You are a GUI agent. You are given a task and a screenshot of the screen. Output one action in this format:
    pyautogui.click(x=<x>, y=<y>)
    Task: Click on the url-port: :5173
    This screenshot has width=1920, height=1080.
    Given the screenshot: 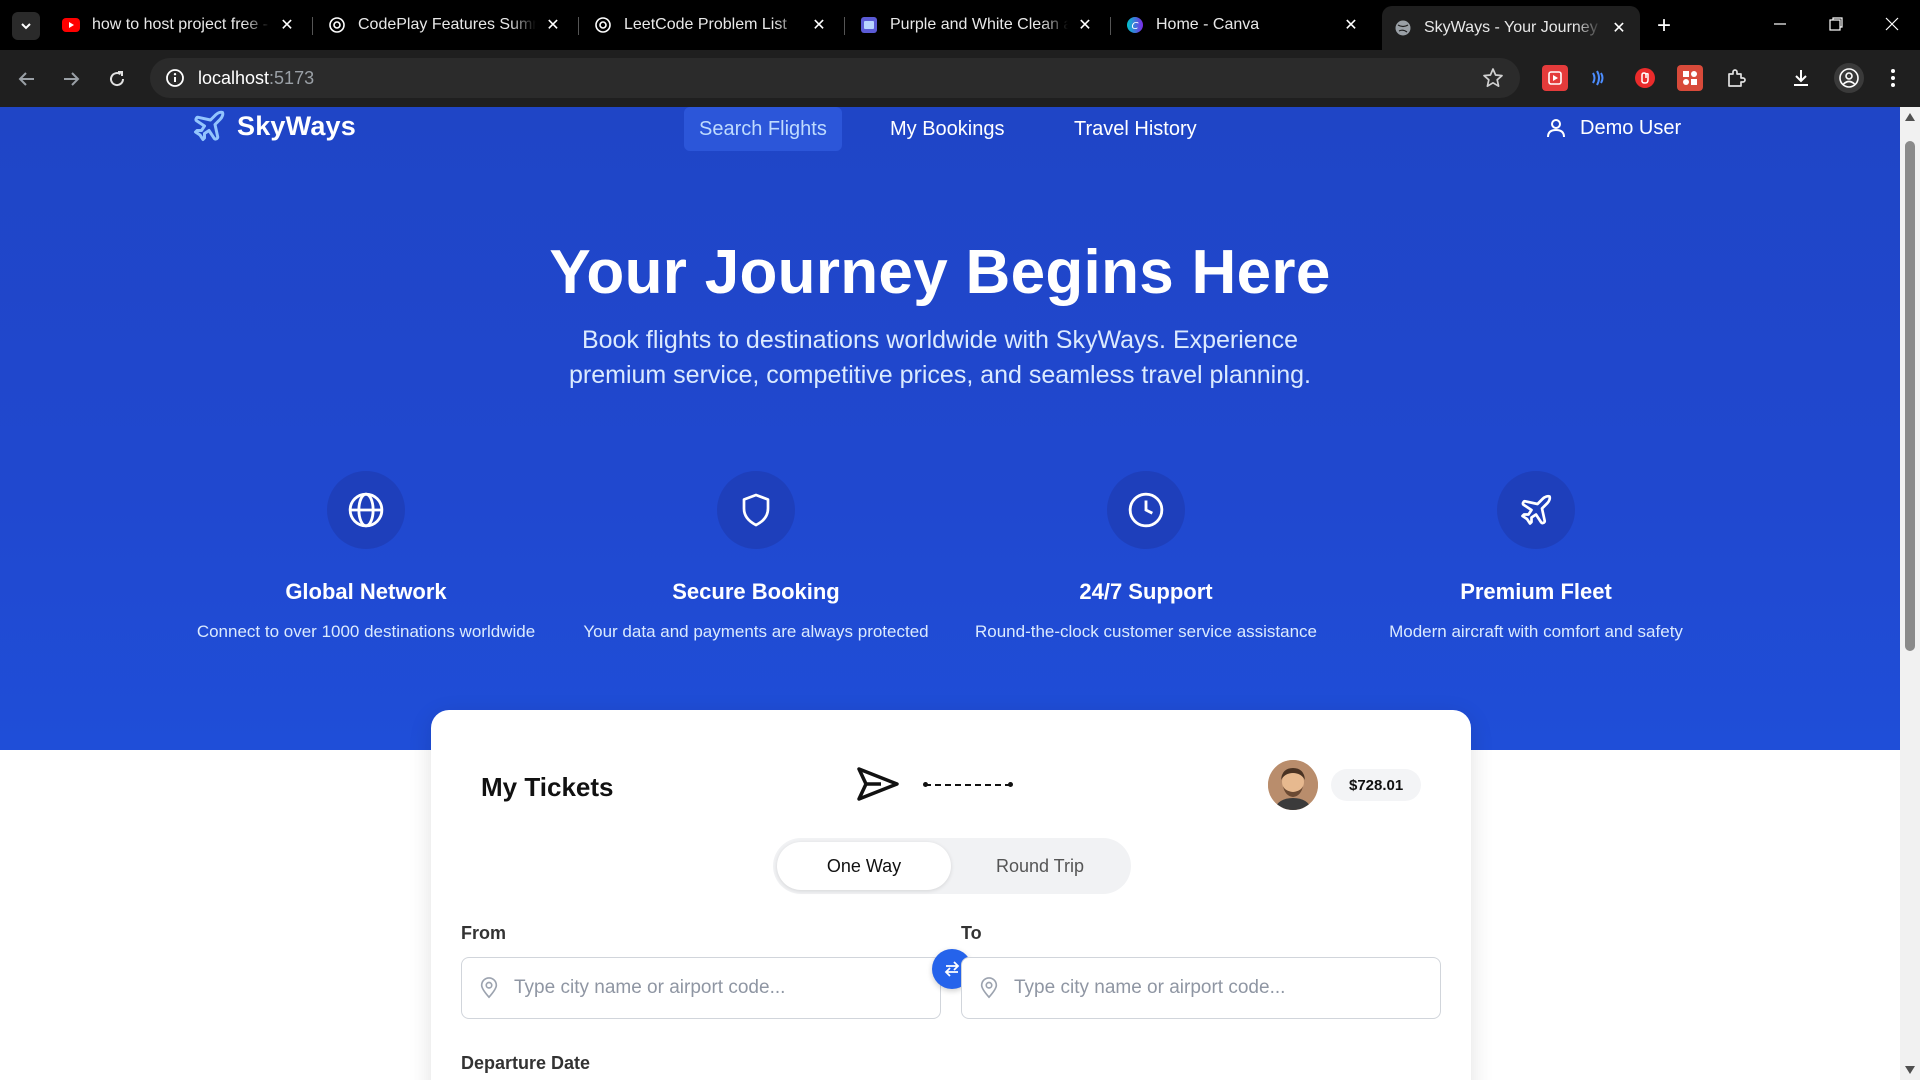 What is the action you would take?
    pyautogui.click(x=292, y=77)
    